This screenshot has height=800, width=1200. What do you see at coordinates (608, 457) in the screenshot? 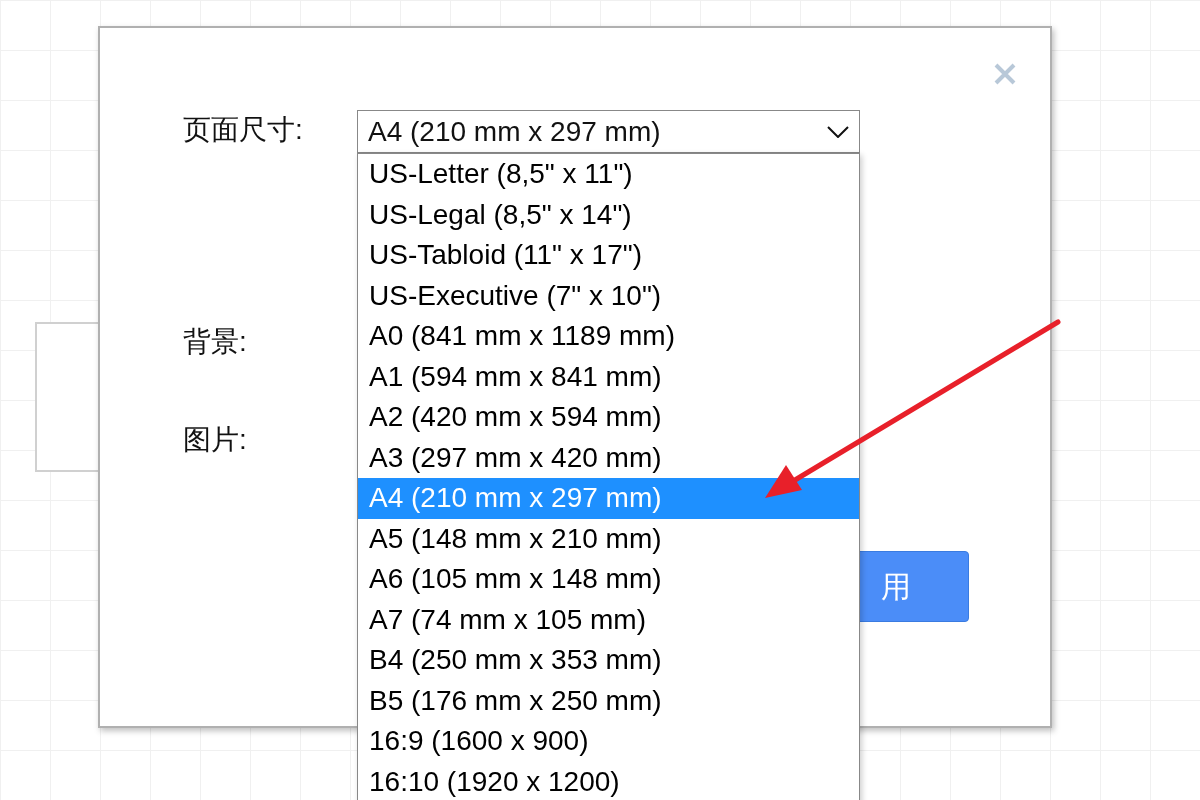
I see `dropdown-option: A3 (297 mm x 420 mm)` at bounding box center [608, 457].